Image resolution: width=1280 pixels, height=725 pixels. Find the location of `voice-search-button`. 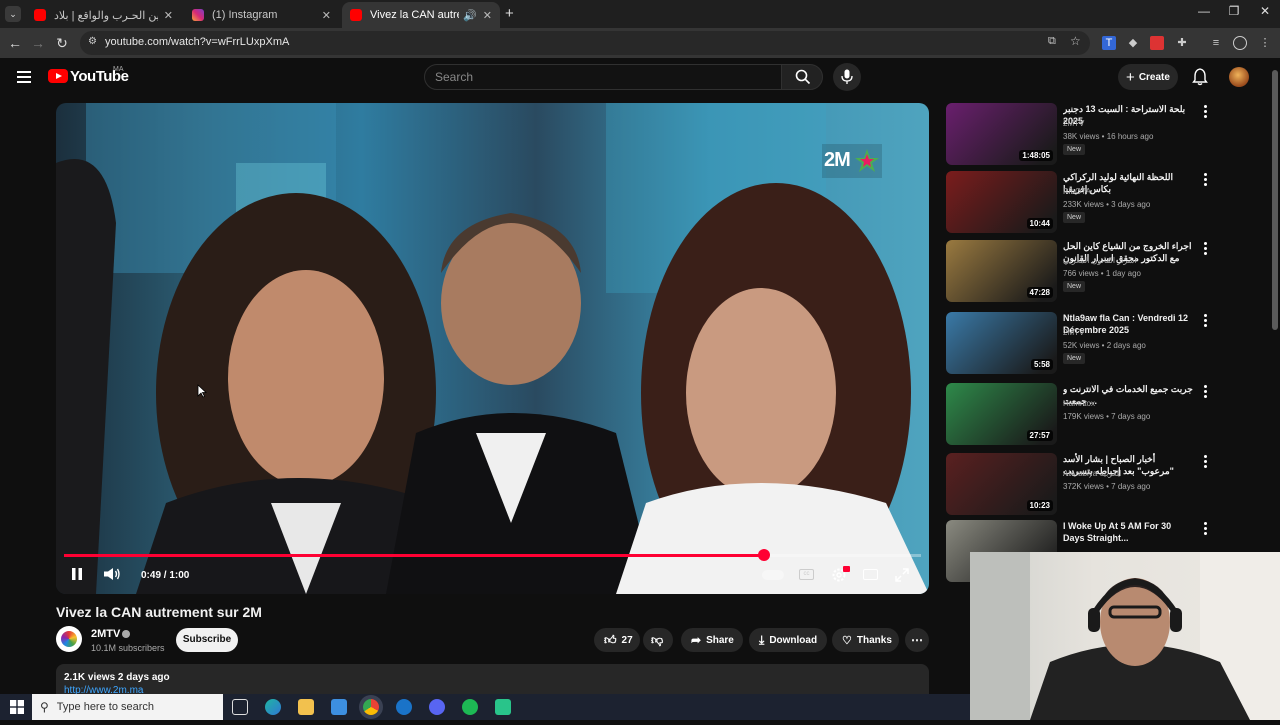

voice-search-button is located at coordinates (847, 77).